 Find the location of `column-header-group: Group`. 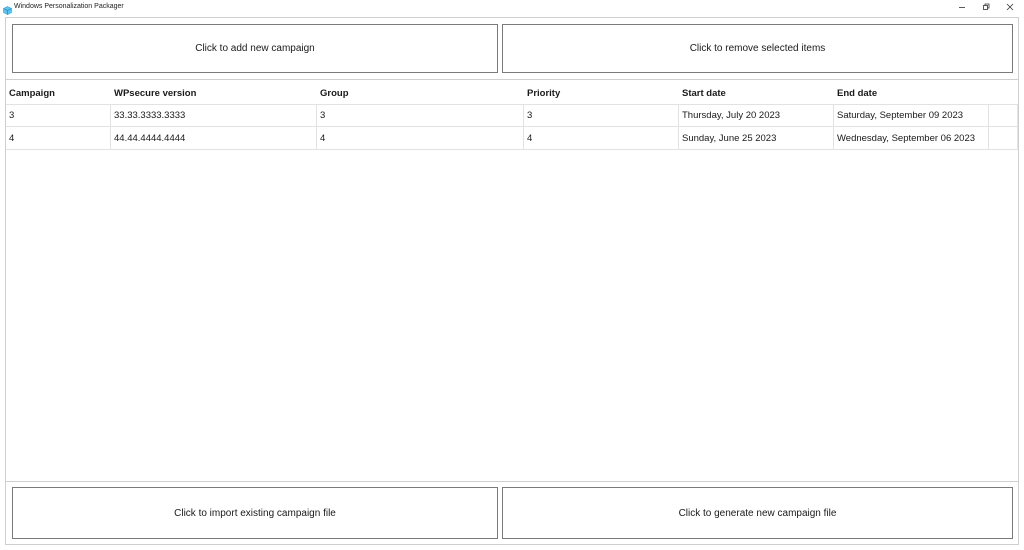

column-header-group: Group is located at coordinates (420, 93).